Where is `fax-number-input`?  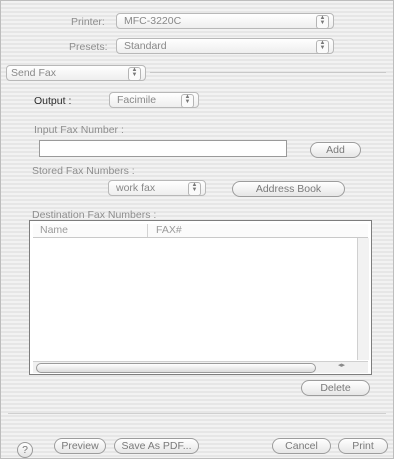
fax-number-input is located at coordinates (163, 148).